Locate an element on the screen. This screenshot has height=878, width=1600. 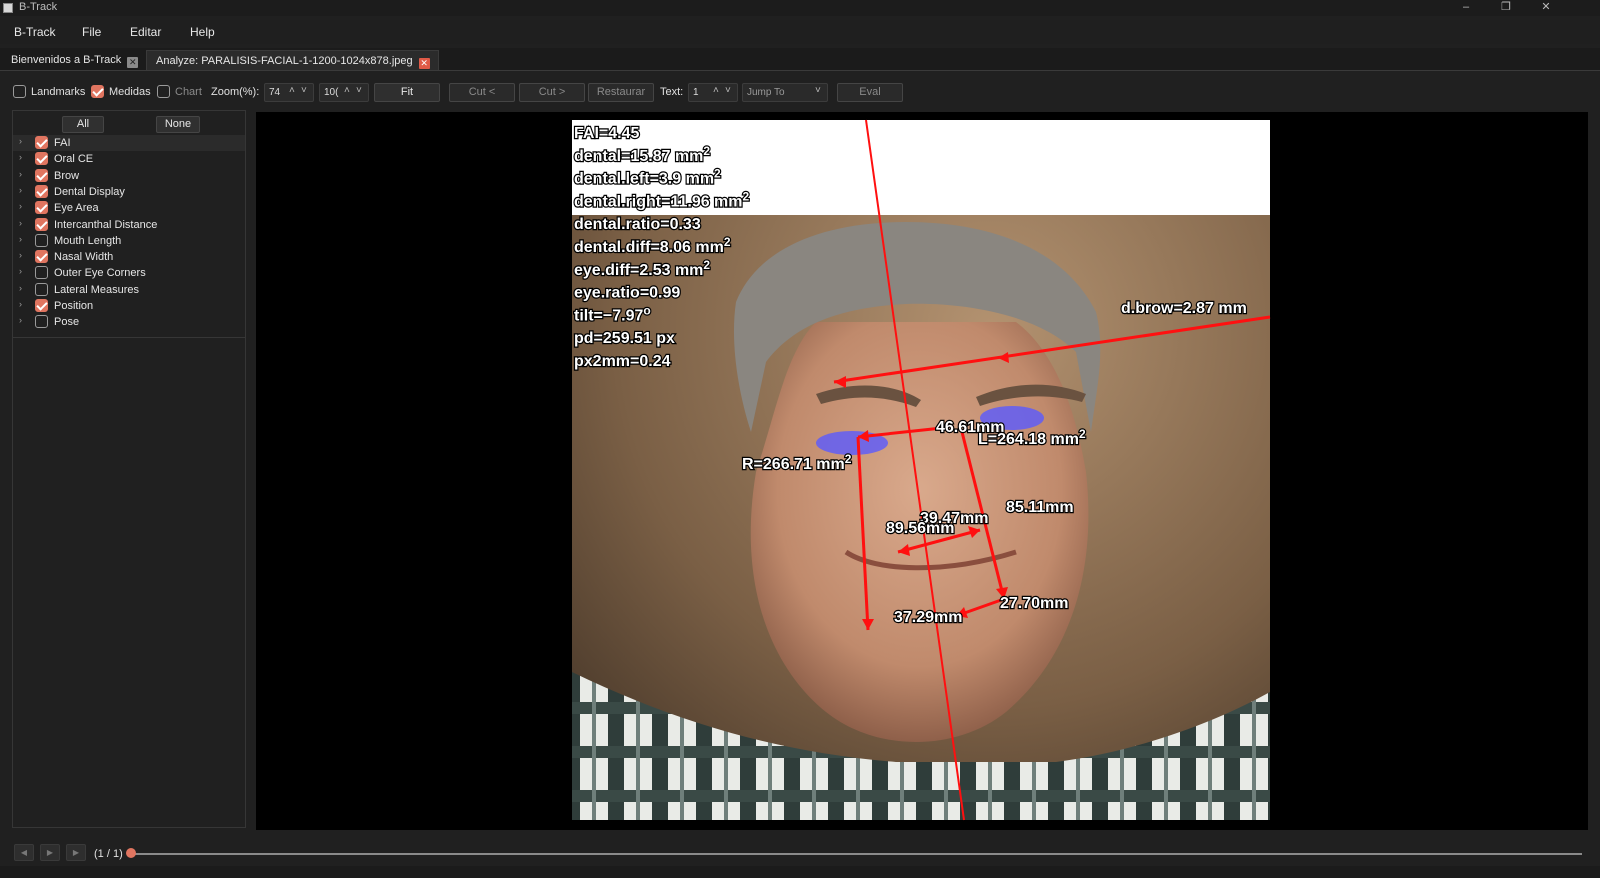
play-button: ▶ is located at coordinates (50, 852).